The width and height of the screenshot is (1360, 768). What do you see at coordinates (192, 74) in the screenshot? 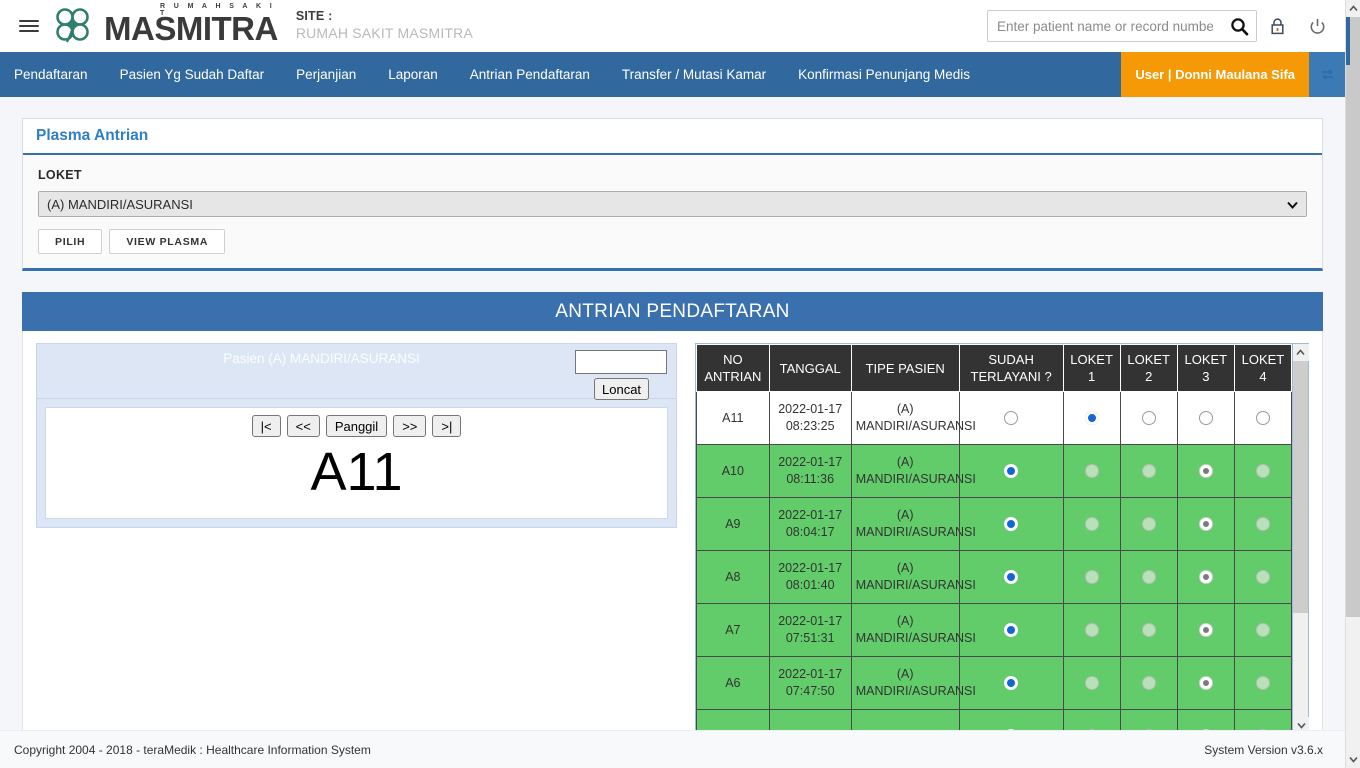
I see `nav-item-pasien-yg-sudah-daftar: Pasien Yg Sudah Daftar` at bounding box center [192, 74].